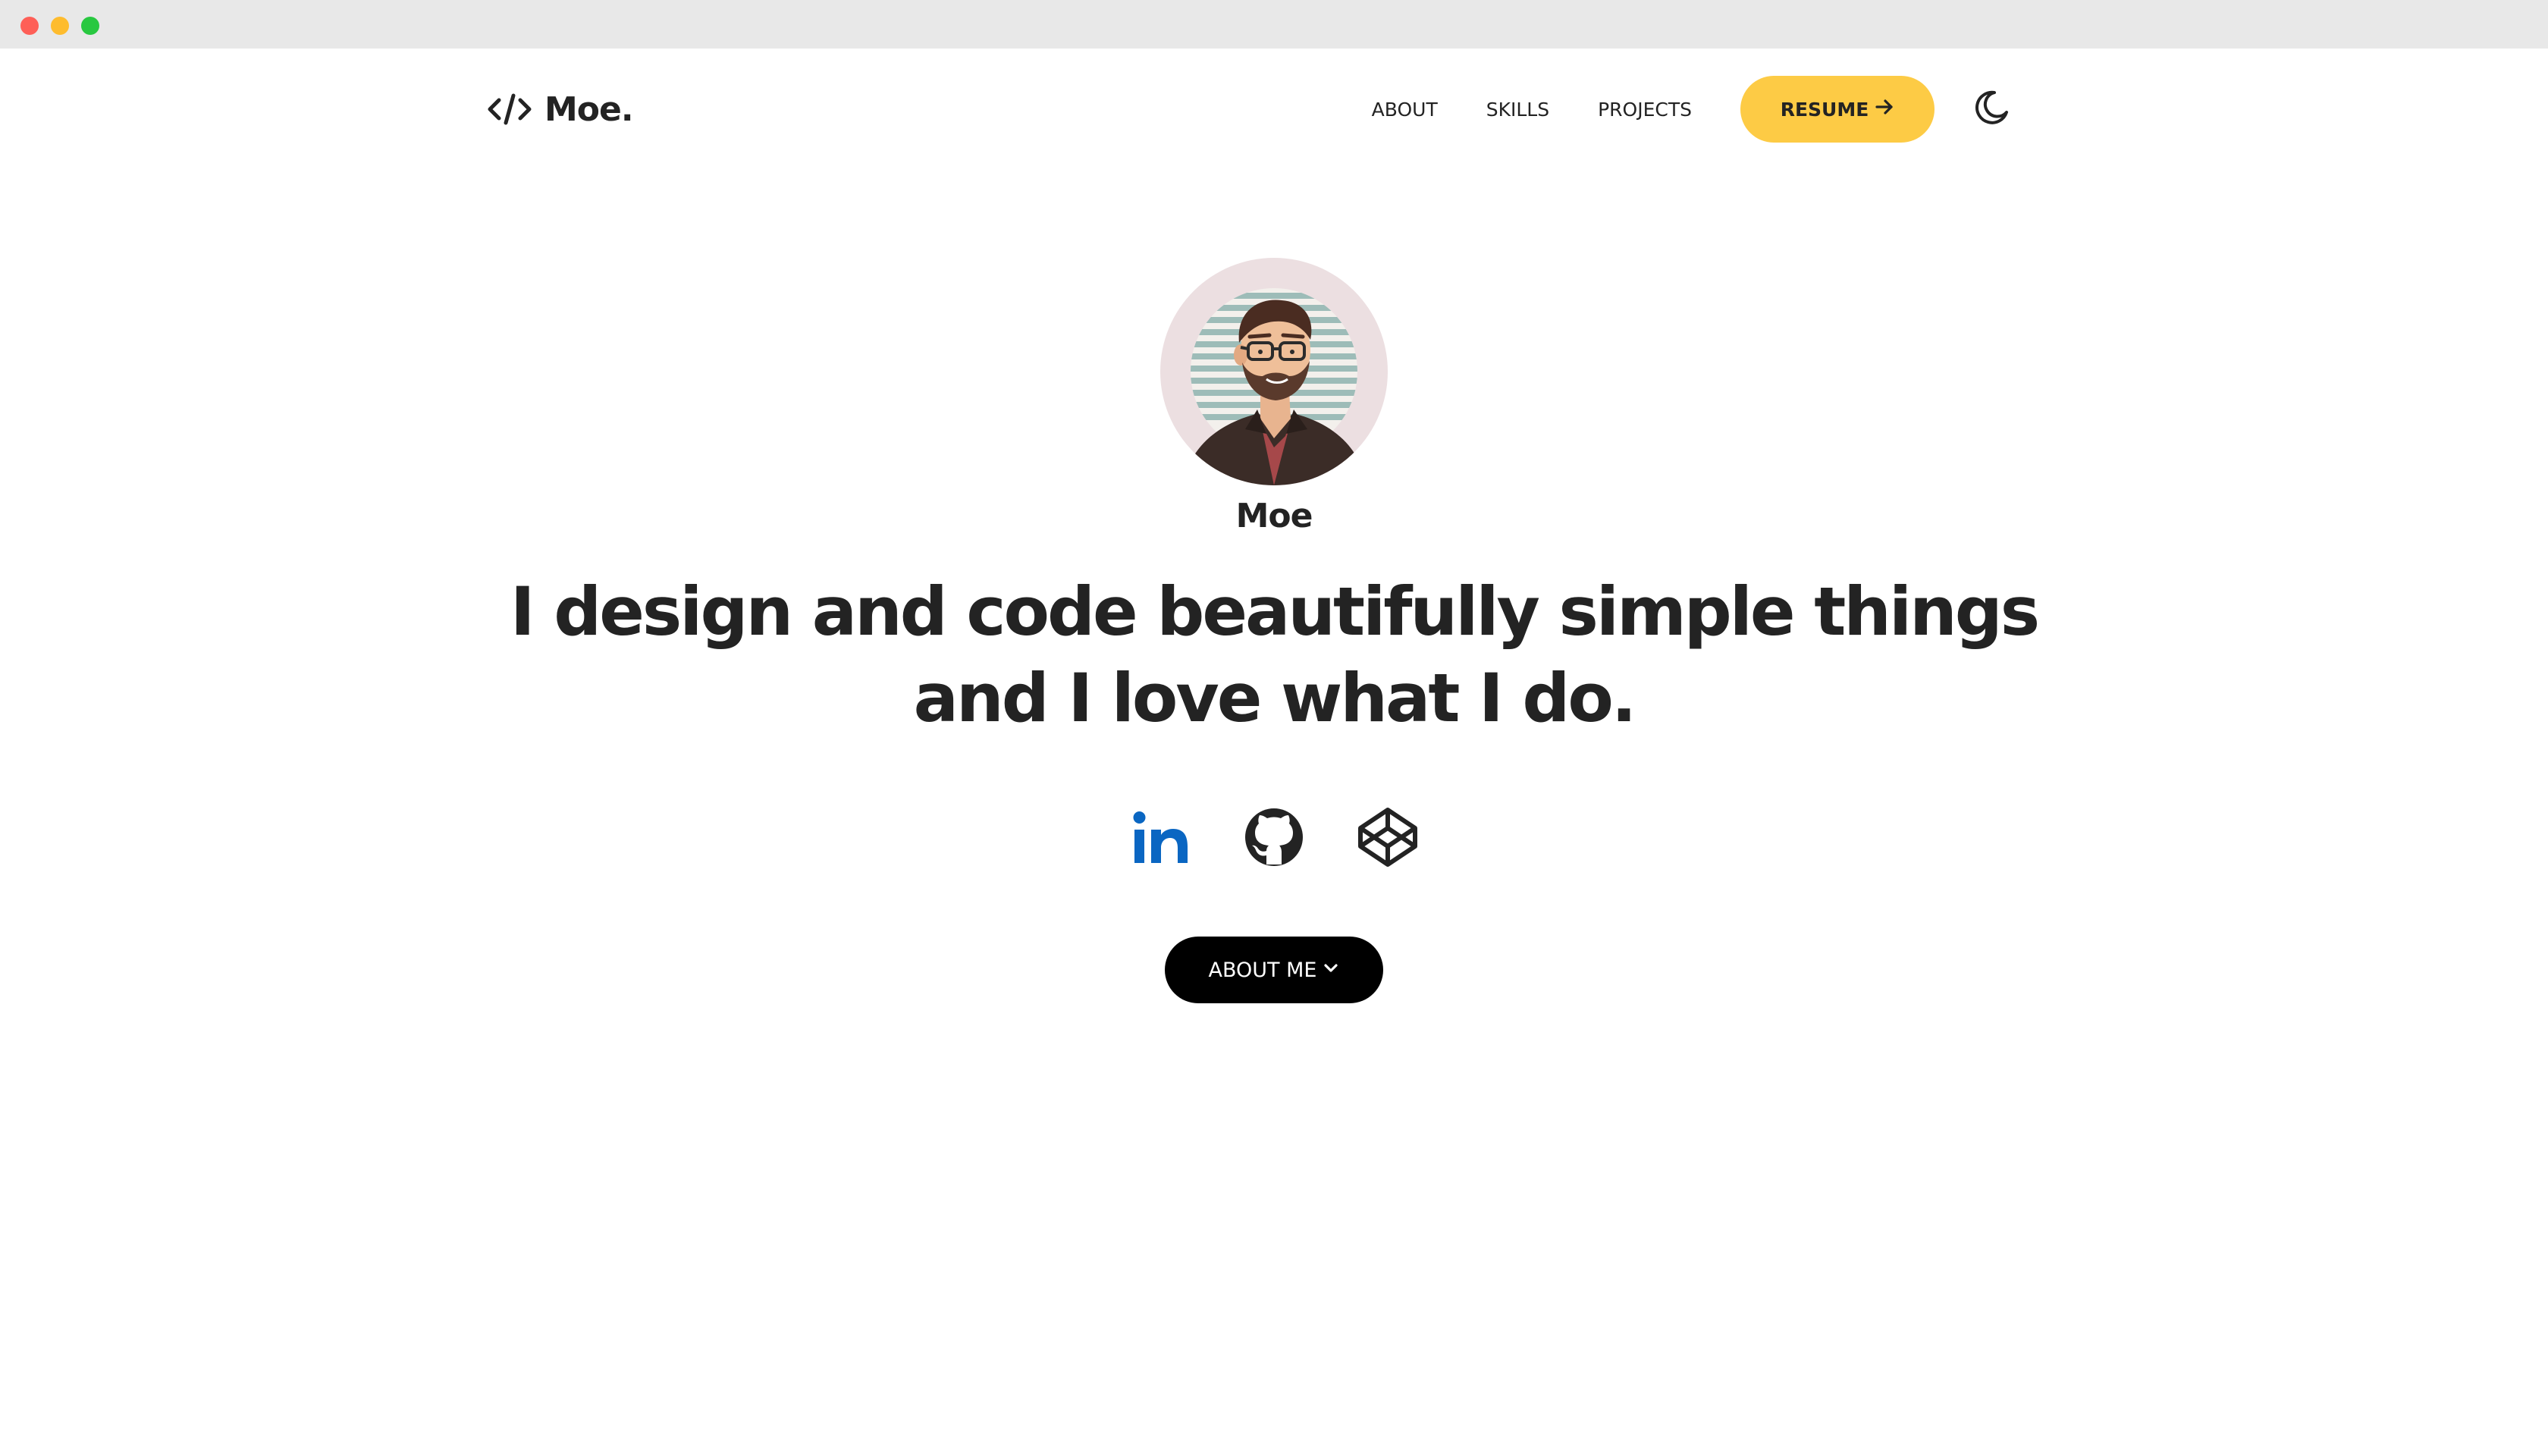 The image size is (2548, 1456). Describe the element at coordinates (509, 109) in the screenshot. I see `code-brackets-icon` at that location.